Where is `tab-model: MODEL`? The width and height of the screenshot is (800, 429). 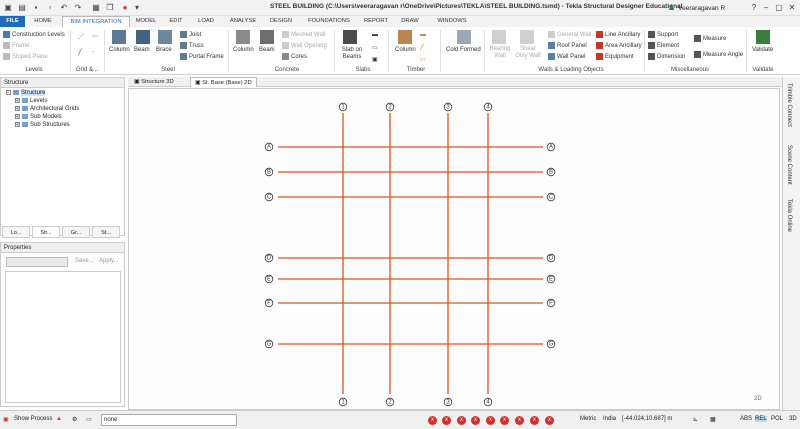 tab-model: MODEL is located at coordinates (146, 21).